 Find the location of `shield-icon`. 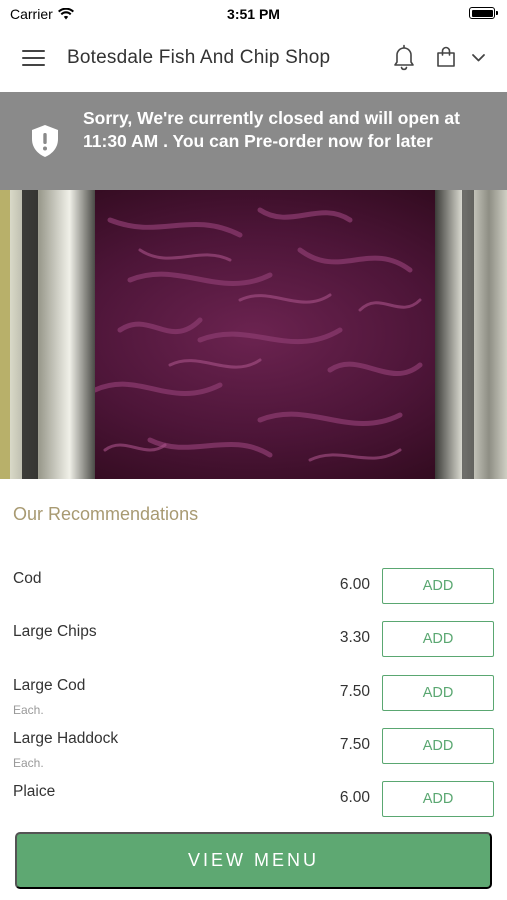

shield-icon is located at coordinates (45, 141).